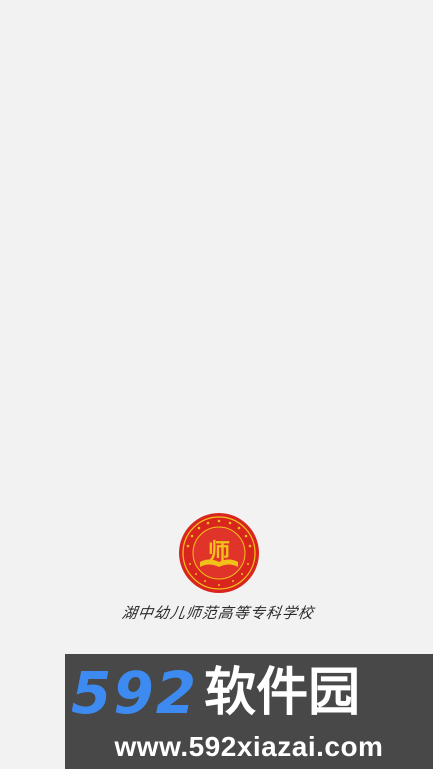 Image resolution: width=433 pixels, height=769 pixels. I want to click on watermark-chinese: 软件园, so click(282, 693).